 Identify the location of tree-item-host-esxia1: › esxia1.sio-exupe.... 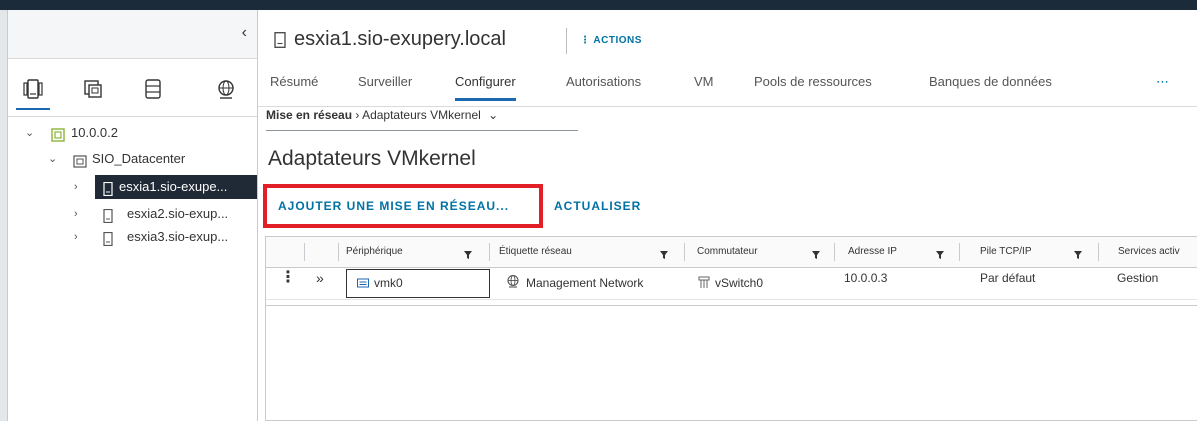
(132, 187).